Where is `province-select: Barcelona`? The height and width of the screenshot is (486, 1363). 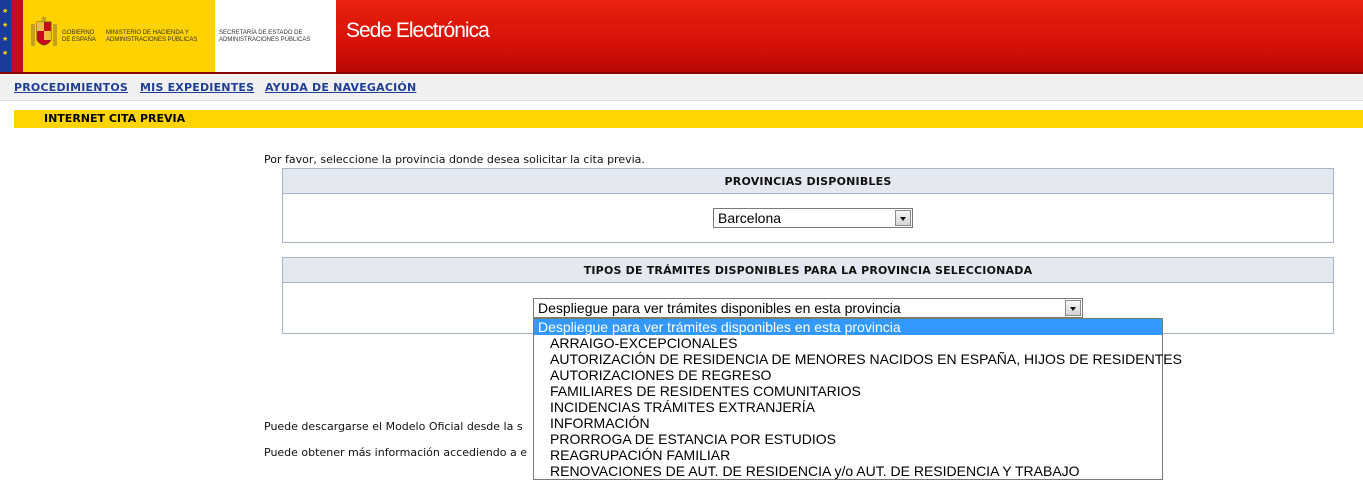 province-select: Barcelona is located at coordinates (813, 218).